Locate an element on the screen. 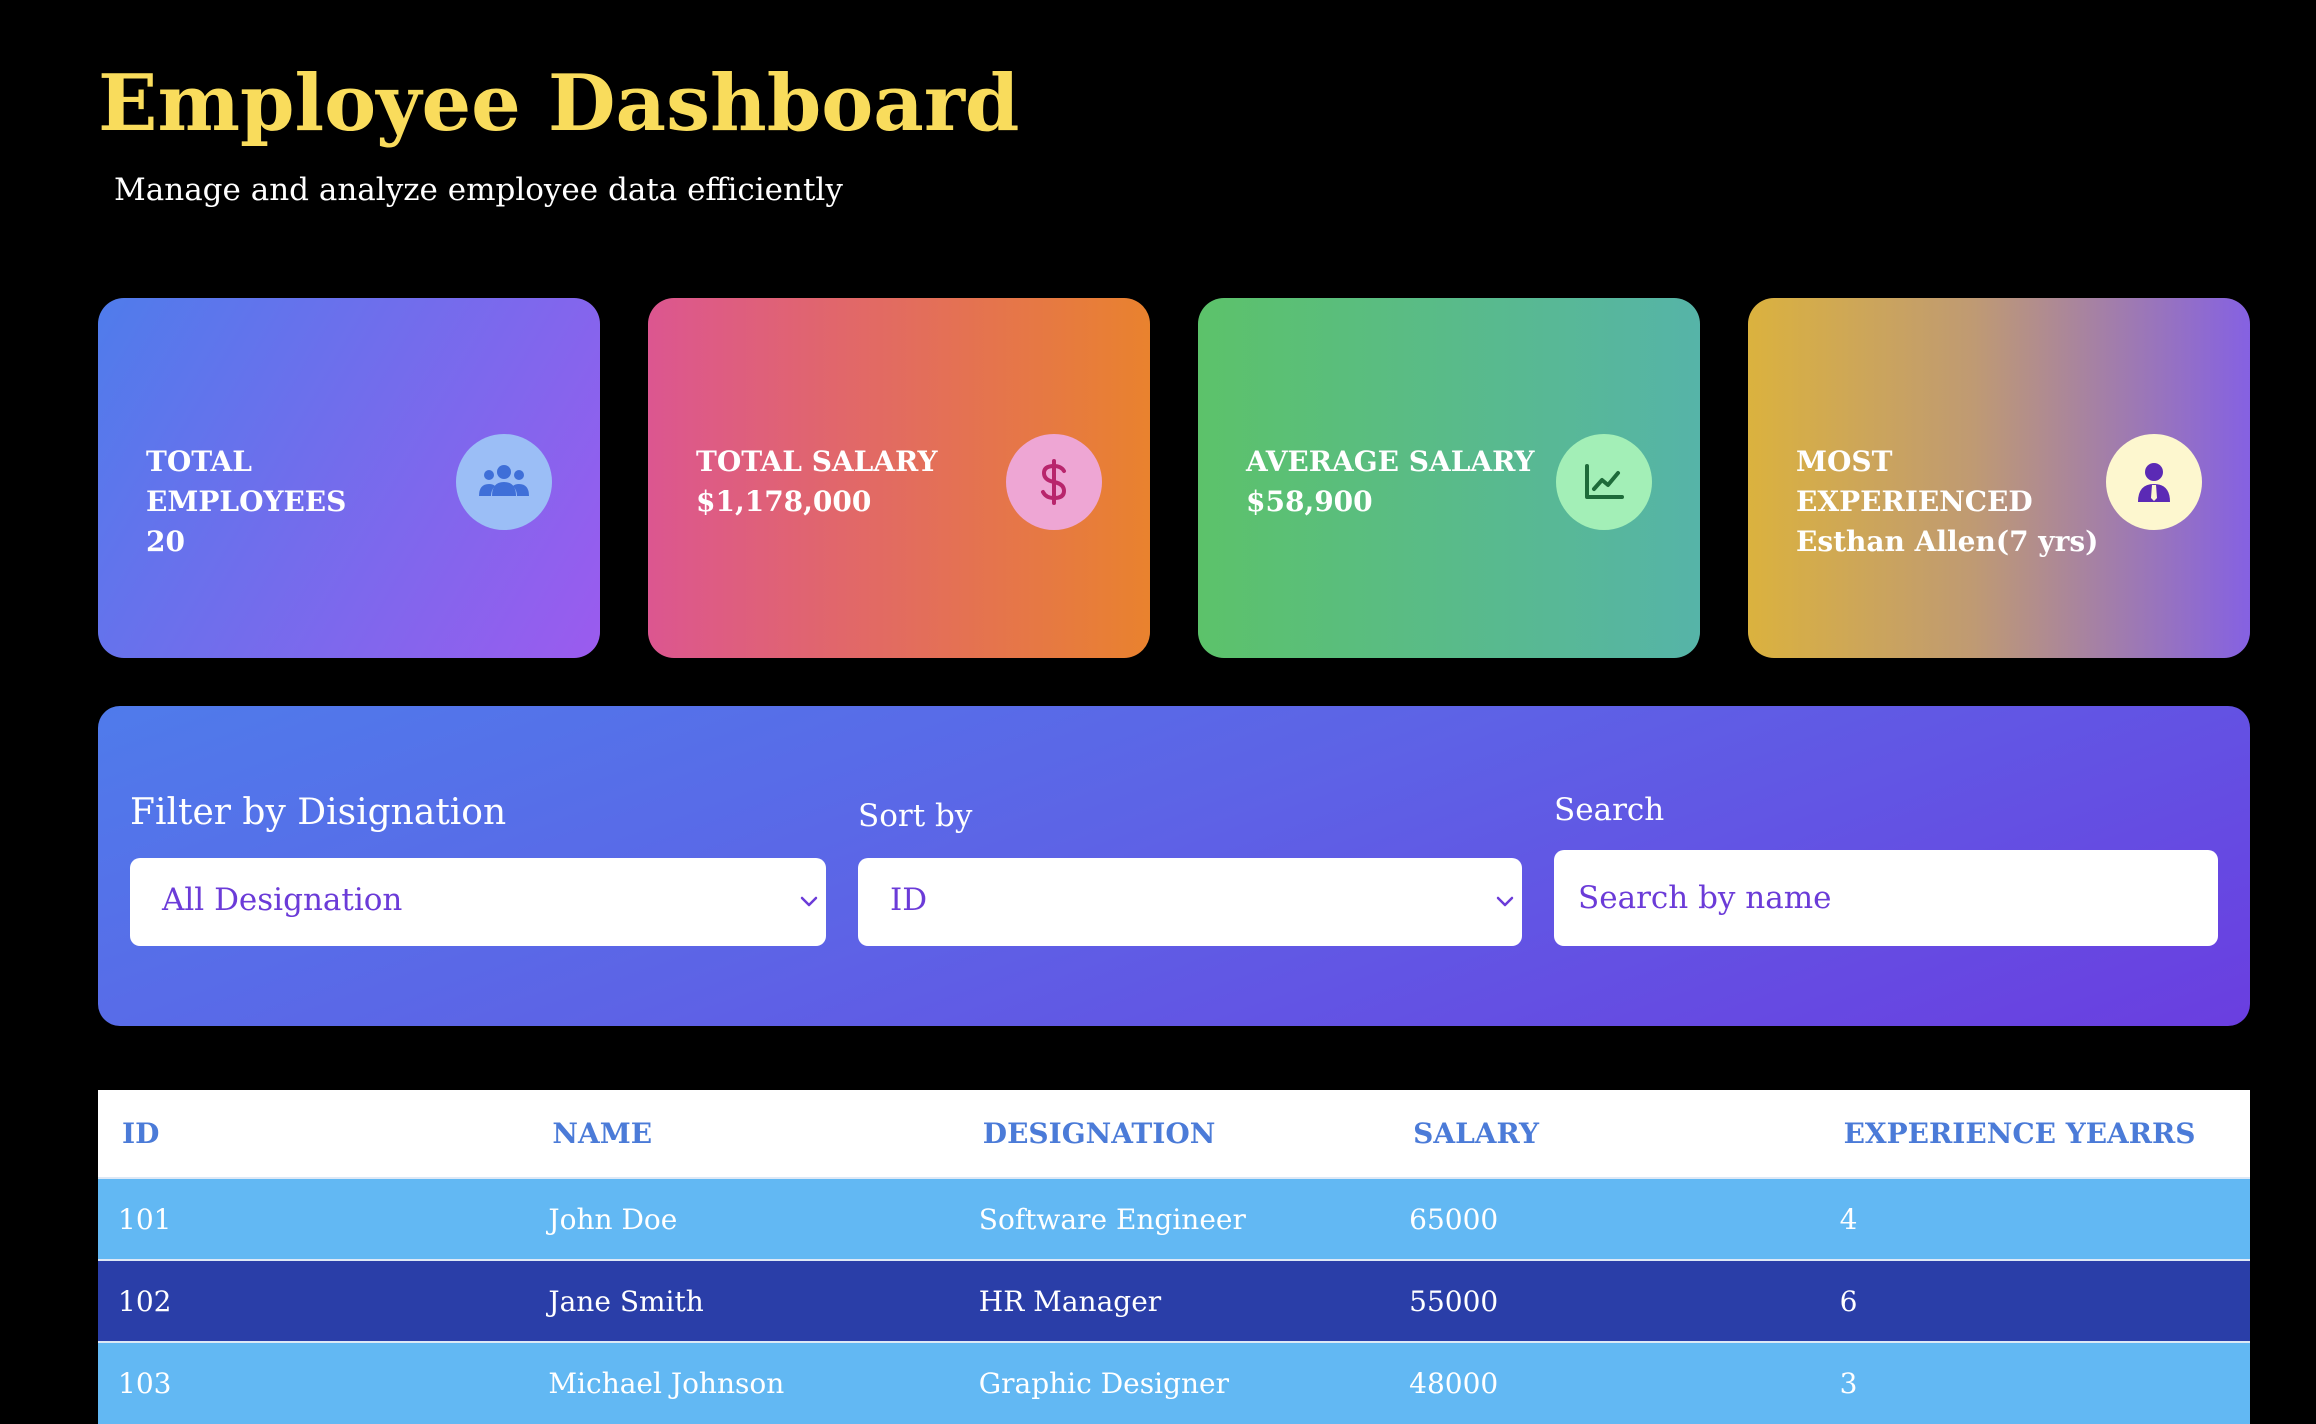 The width and height of the screenshot is (2316, 1424). cell-id: 103 is located at coordinates (145, 1383).